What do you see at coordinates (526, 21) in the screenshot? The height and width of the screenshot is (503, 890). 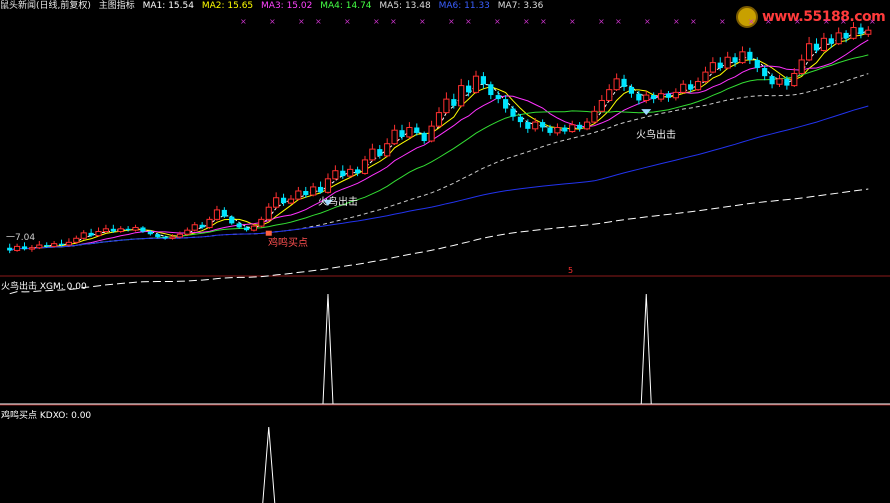 I see `top-marker-11: ×` at bounding box center [526, 21].